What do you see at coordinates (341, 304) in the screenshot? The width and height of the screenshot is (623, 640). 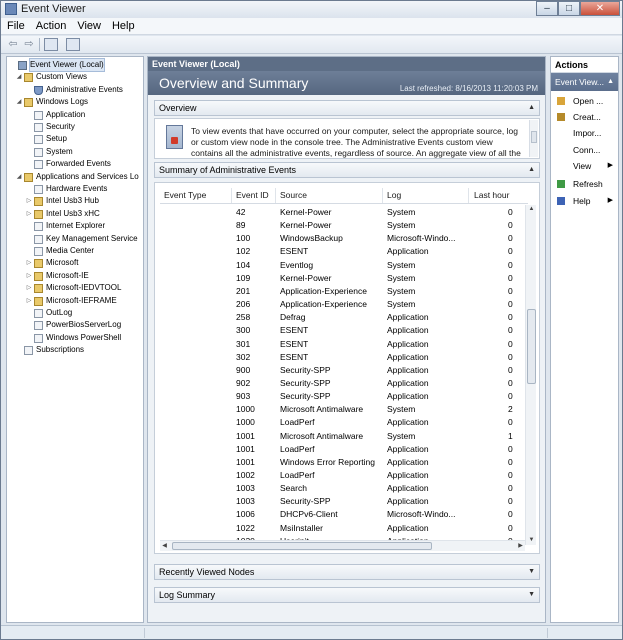 I see `table-row: 206 Application-Experience System 0` at bounding box center [341, 304].